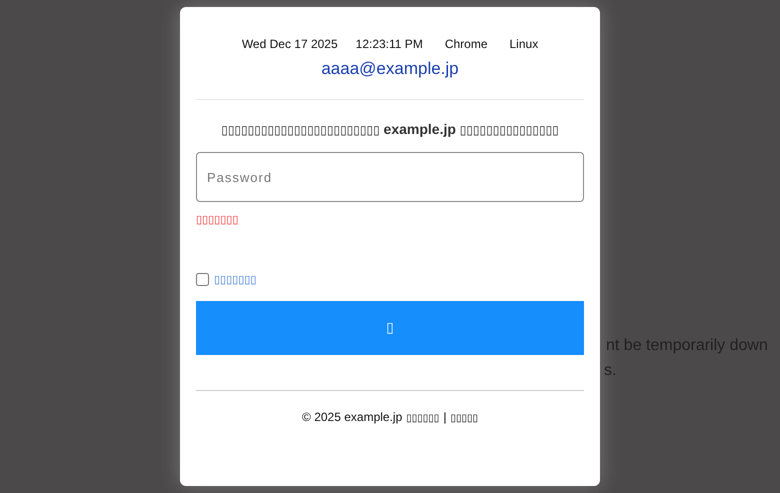  Describe the element at coordinates (524, 44) in the screenshot. I see `info-text: Linux` at that location.